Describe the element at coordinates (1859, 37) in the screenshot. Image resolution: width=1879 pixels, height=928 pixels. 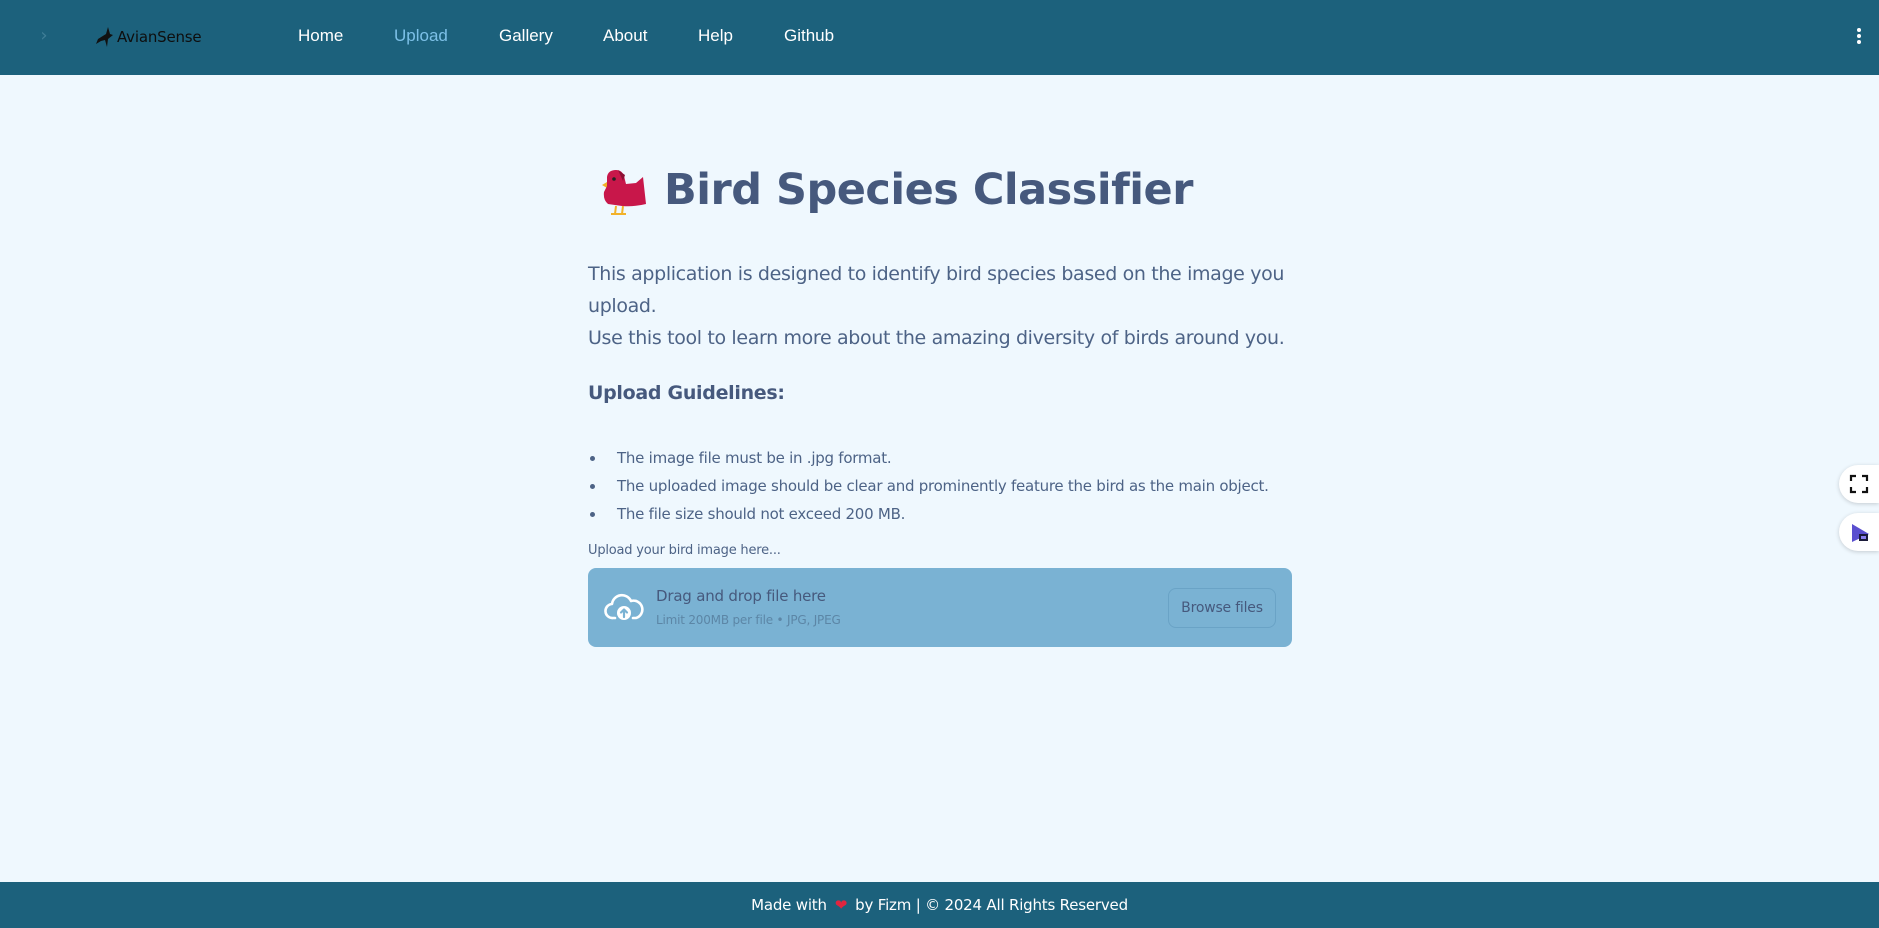
I see `kebab-menu-icon` at that location.